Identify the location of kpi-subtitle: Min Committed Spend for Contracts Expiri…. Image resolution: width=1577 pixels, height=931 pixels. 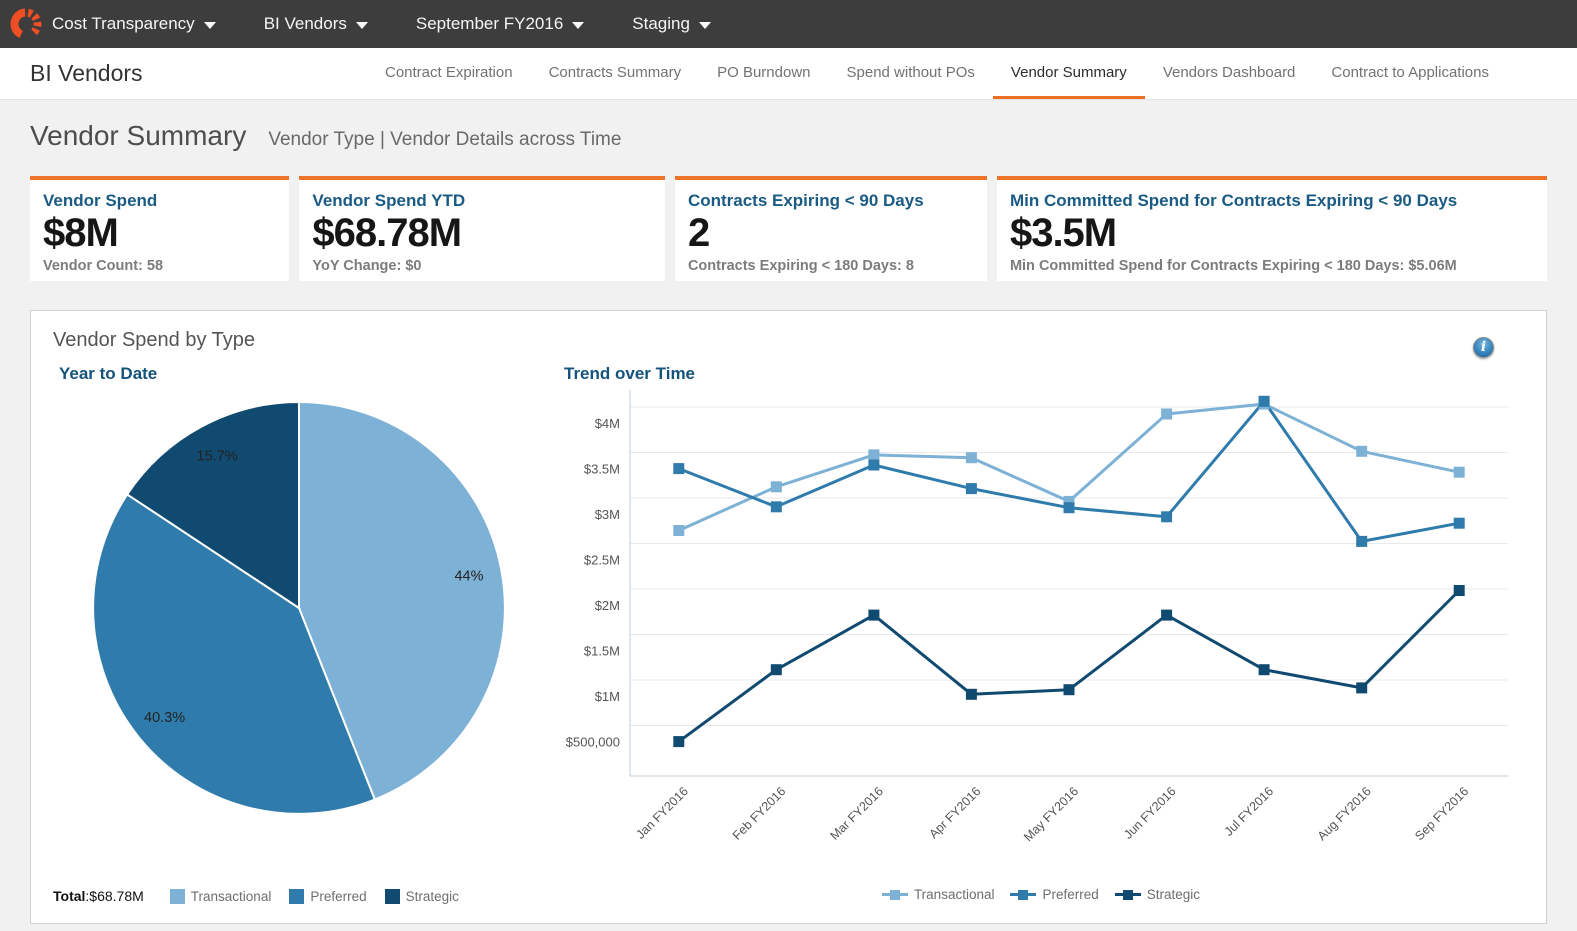
(1233, 265).